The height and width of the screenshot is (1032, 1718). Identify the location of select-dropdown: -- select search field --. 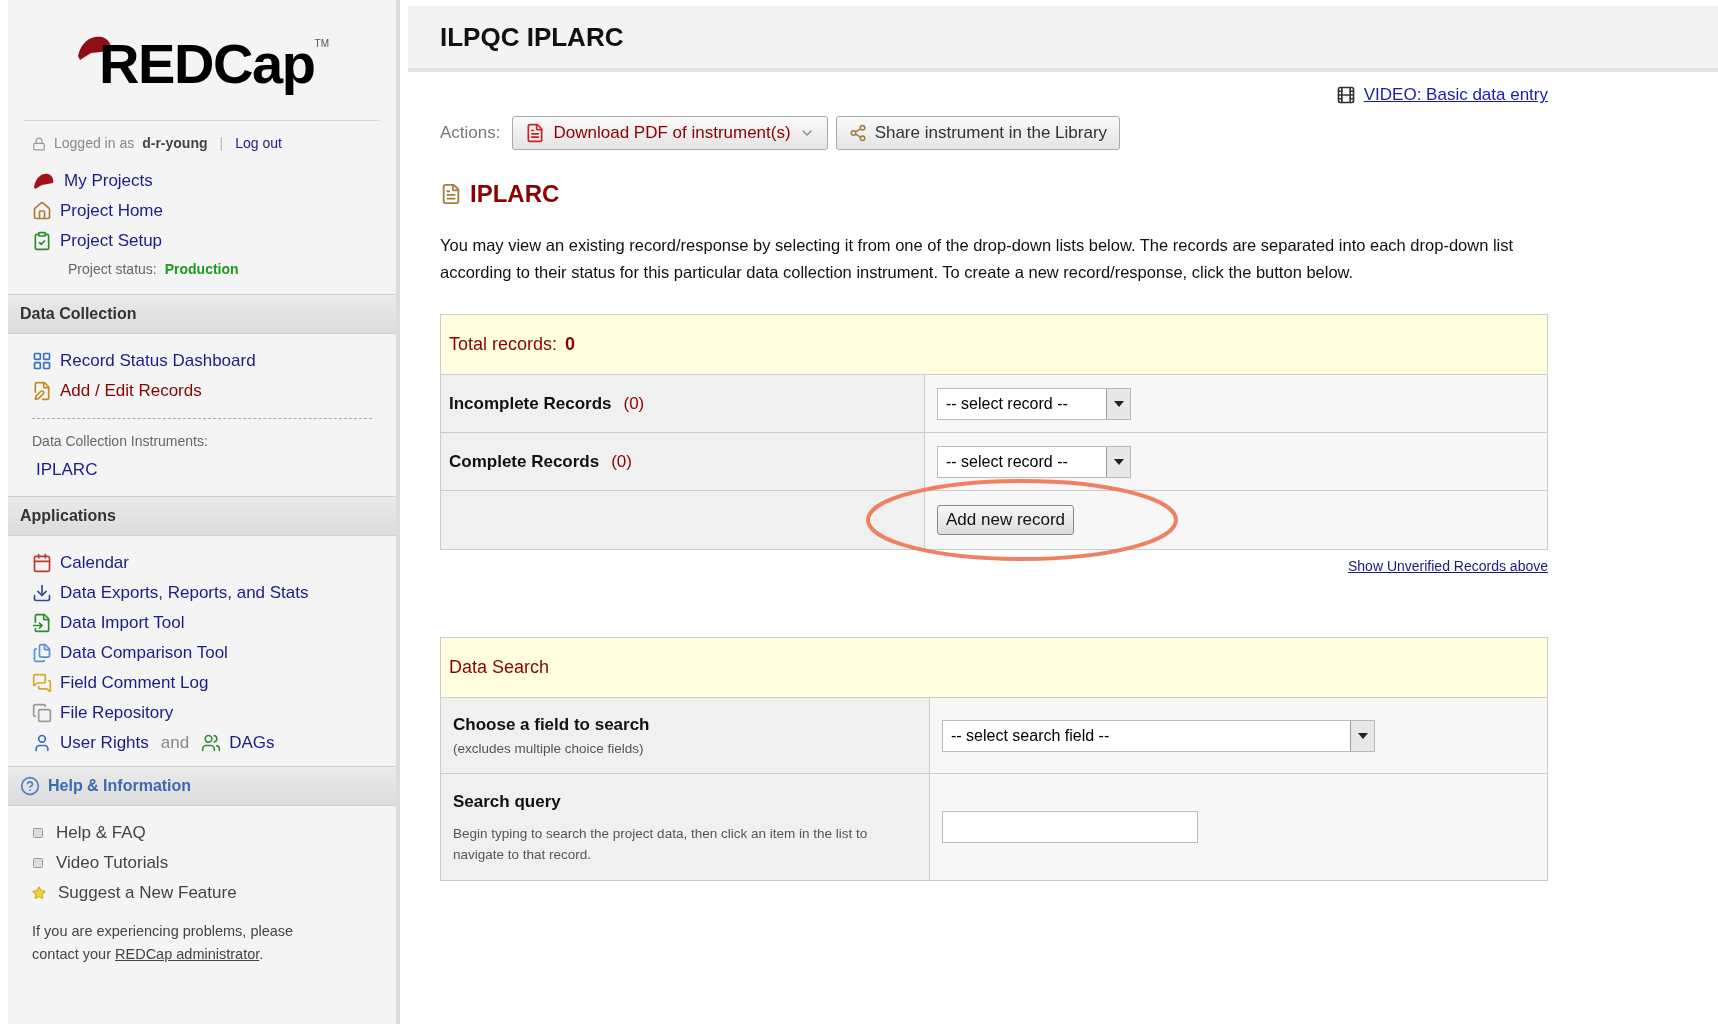
(1158, 735).